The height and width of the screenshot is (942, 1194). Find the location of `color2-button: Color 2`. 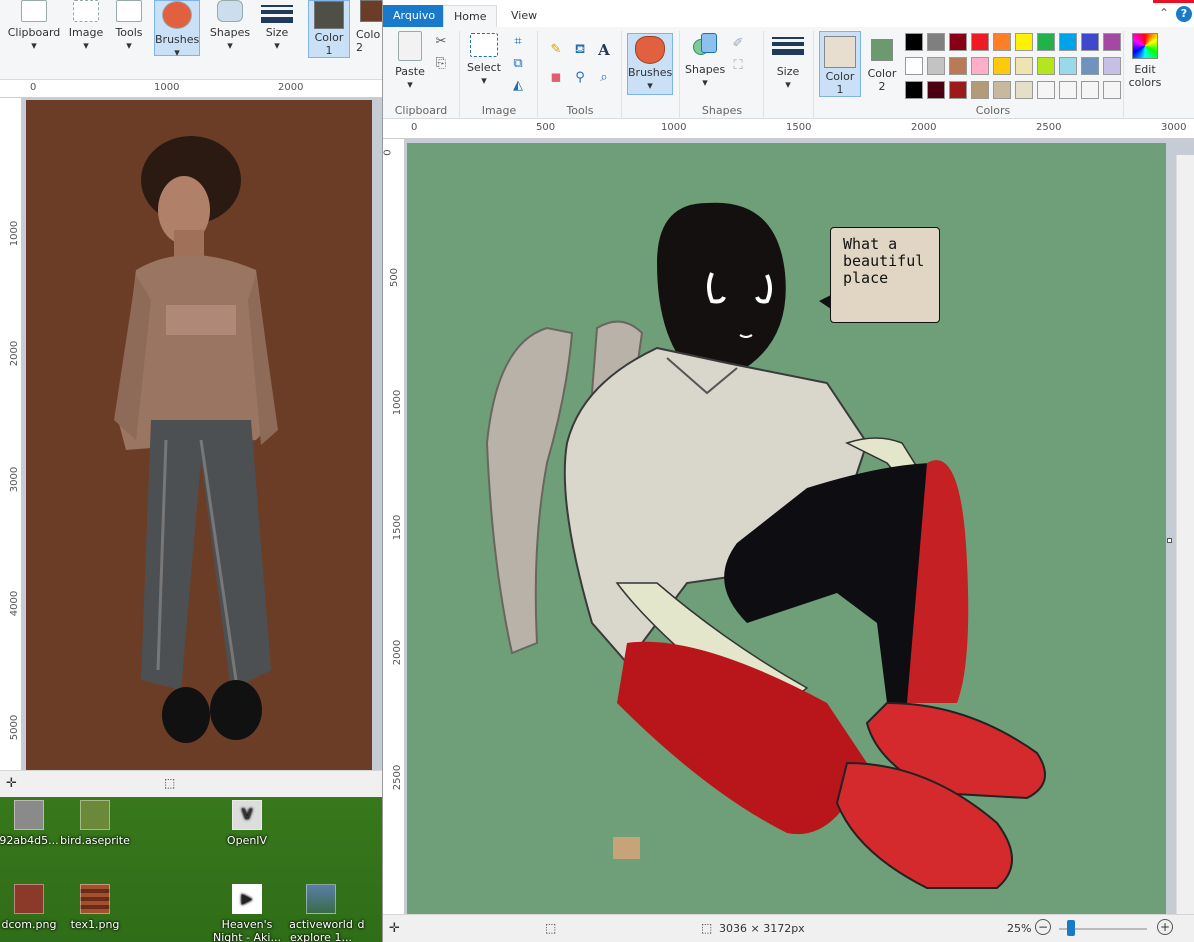

color2-button: Color 2 is located at coordinates (882, 64).